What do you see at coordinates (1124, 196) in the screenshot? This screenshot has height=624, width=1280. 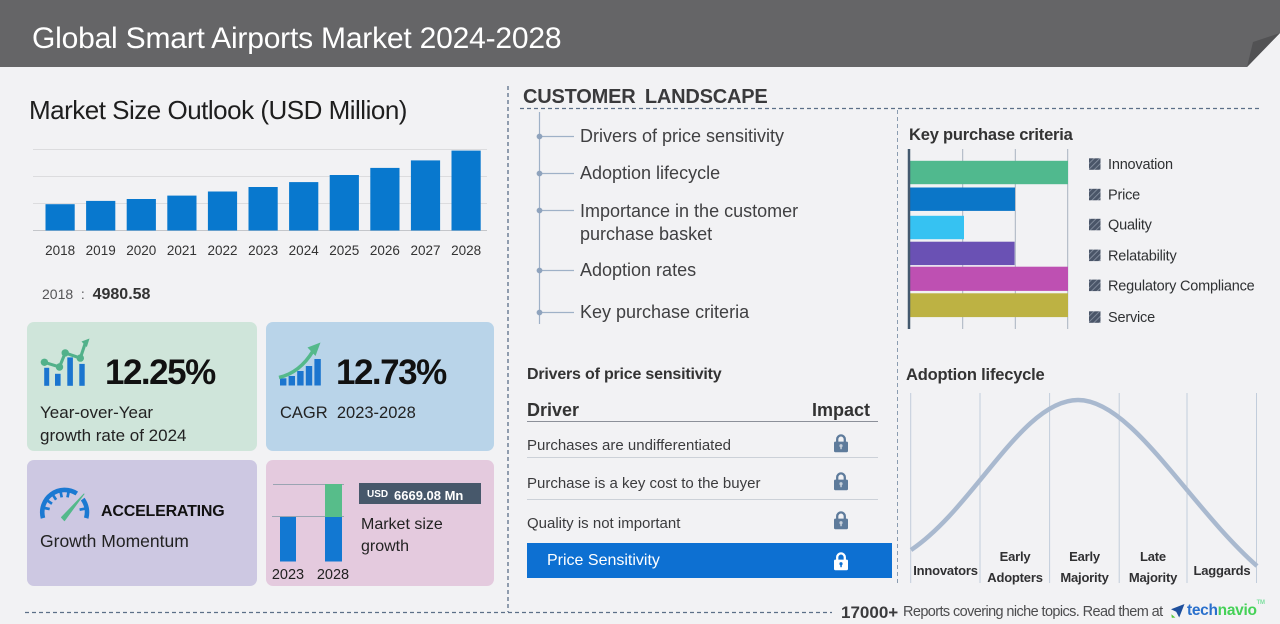 I see `svg-text: Price` at bounding box center [1124, 196].